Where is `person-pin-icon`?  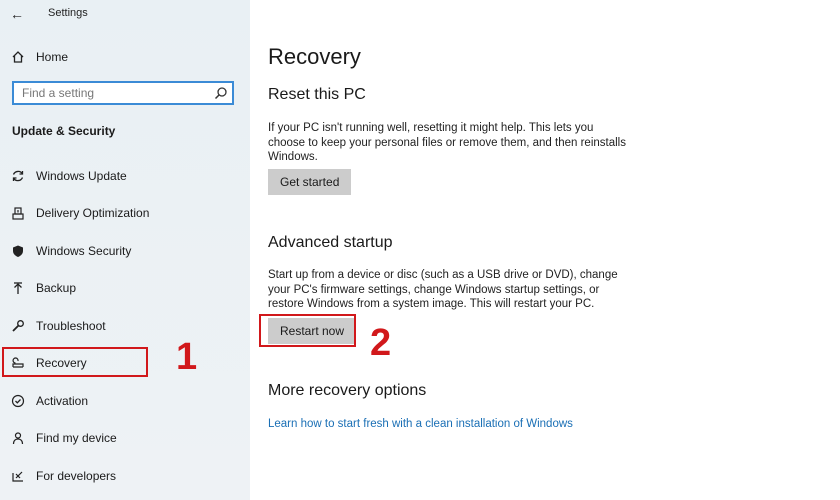 person-pin-icon is located at coordinates (18, 438).